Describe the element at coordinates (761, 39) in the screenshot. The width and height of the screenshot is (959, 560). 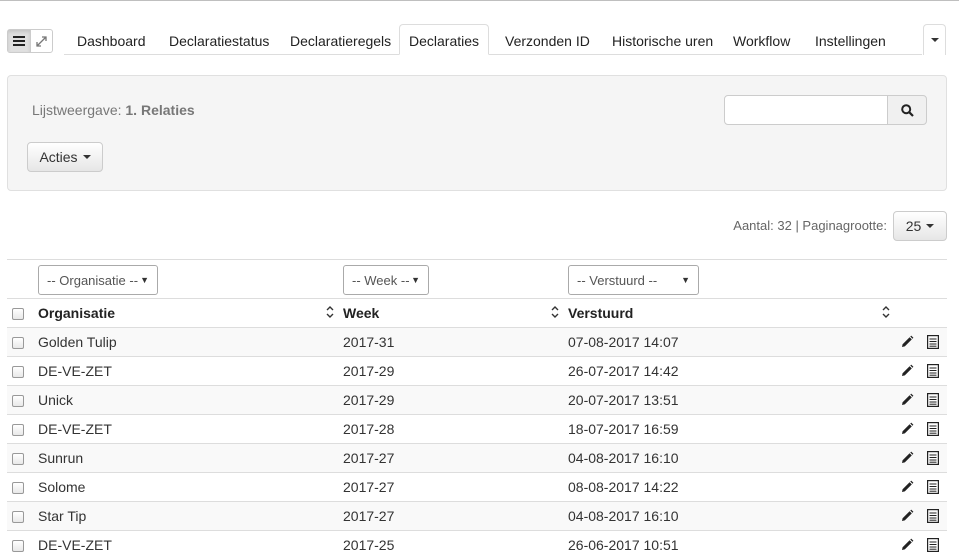
I see `tab-workflow: Workflow` at that location.